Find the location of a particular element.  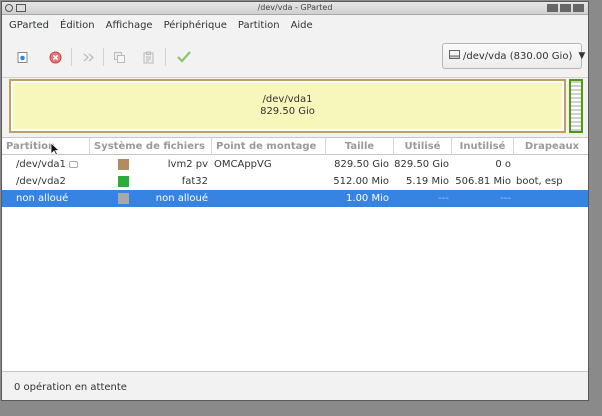

col-used: Utilisé is located at coordinates (423, 146).